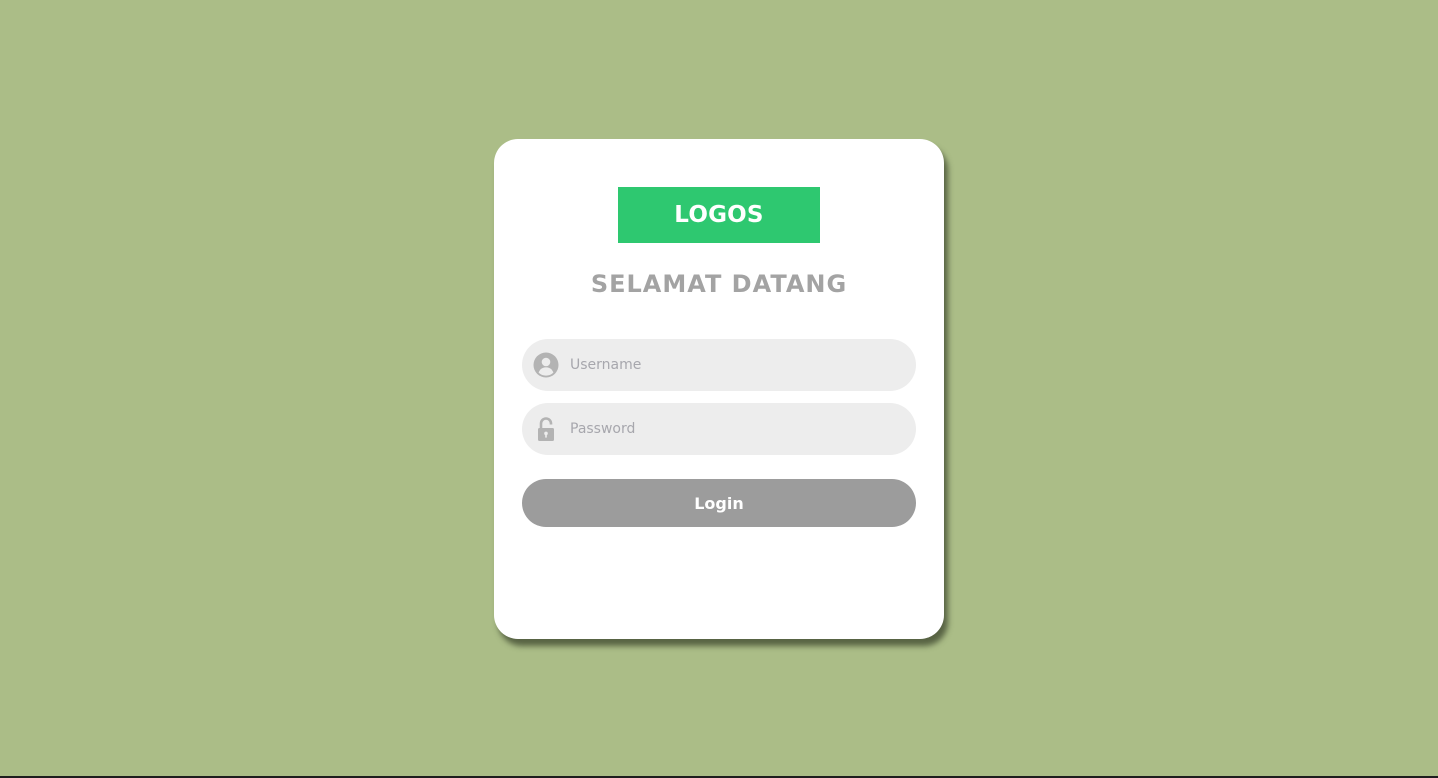 Image resolution: width=1438 pixels, height=778 pixels. I want to click on logo: LOGOS, so click(719, 215).